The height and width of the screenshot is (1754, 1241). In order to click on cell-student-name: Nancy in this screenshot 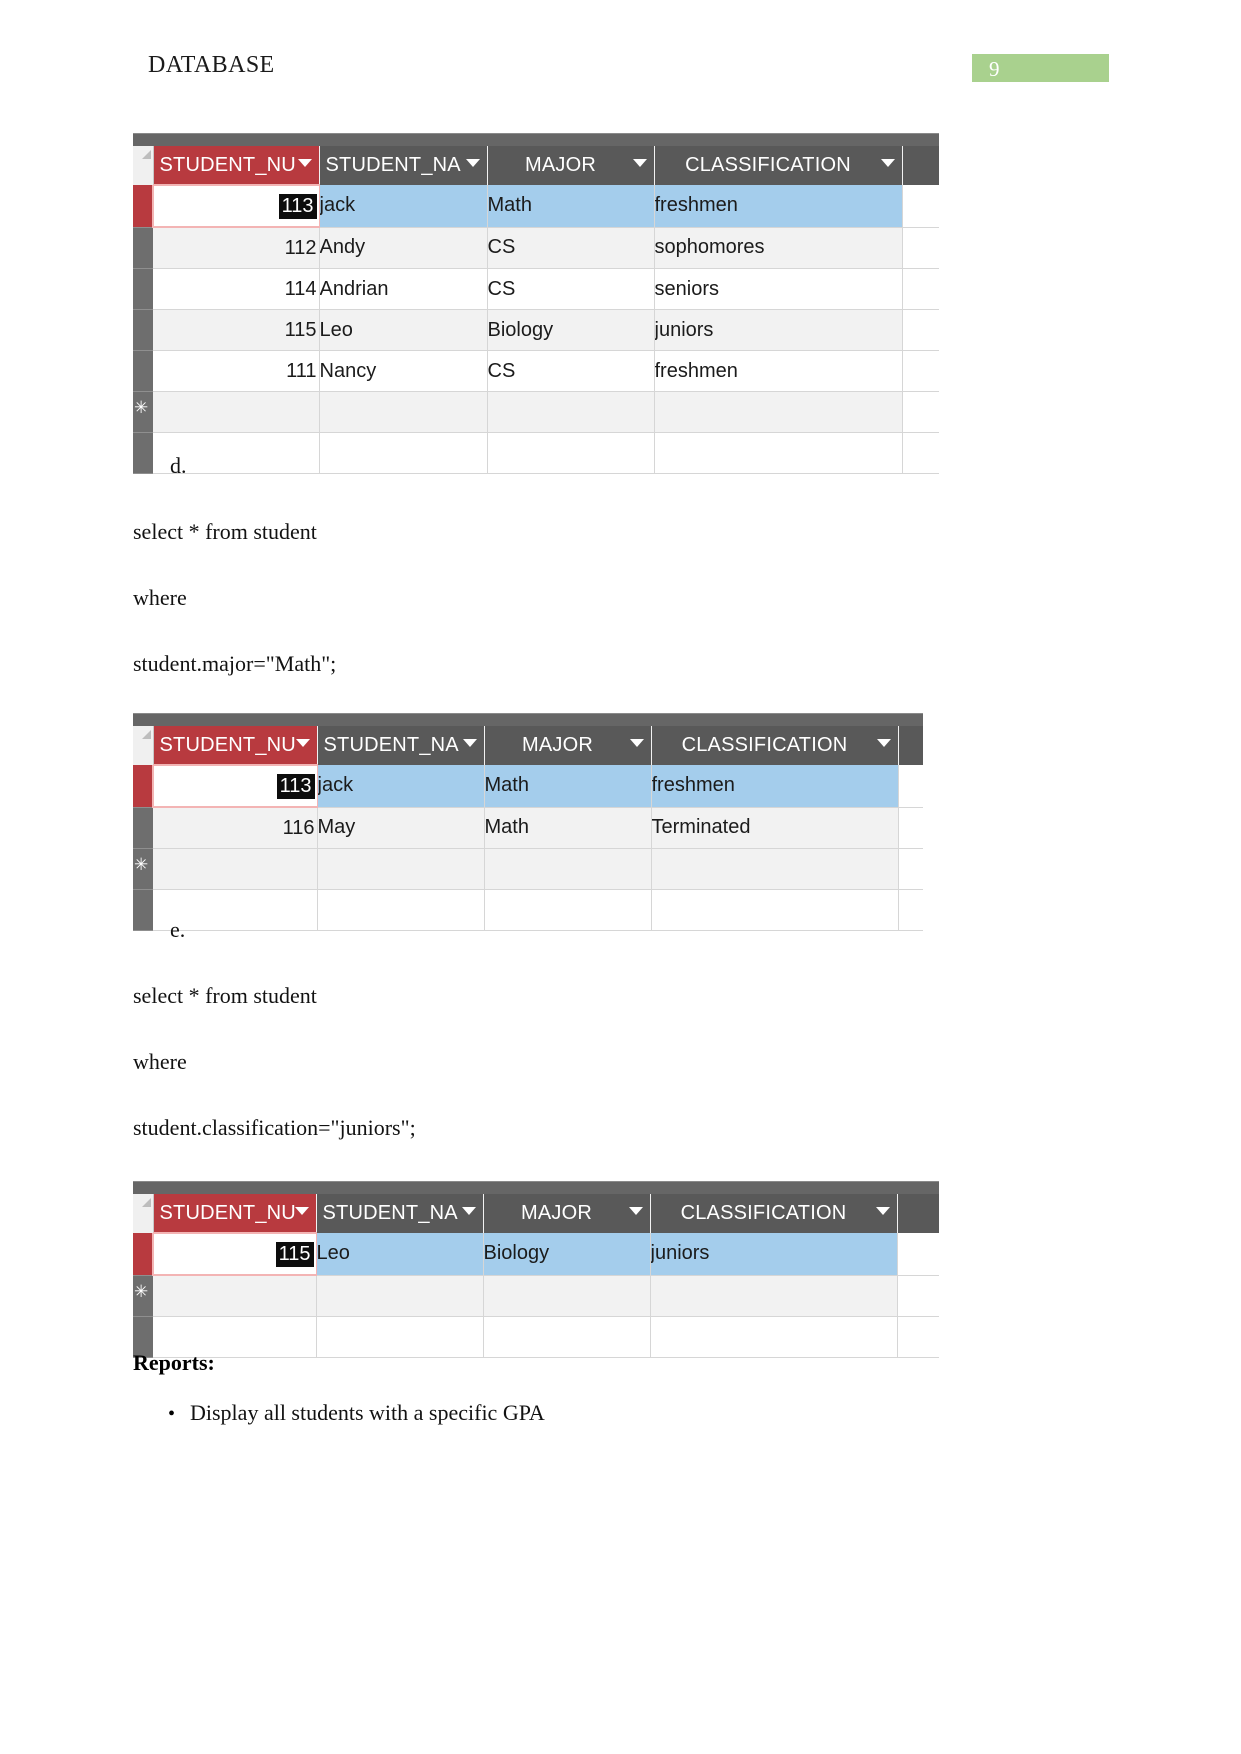, I will do `click(403, 371)`.